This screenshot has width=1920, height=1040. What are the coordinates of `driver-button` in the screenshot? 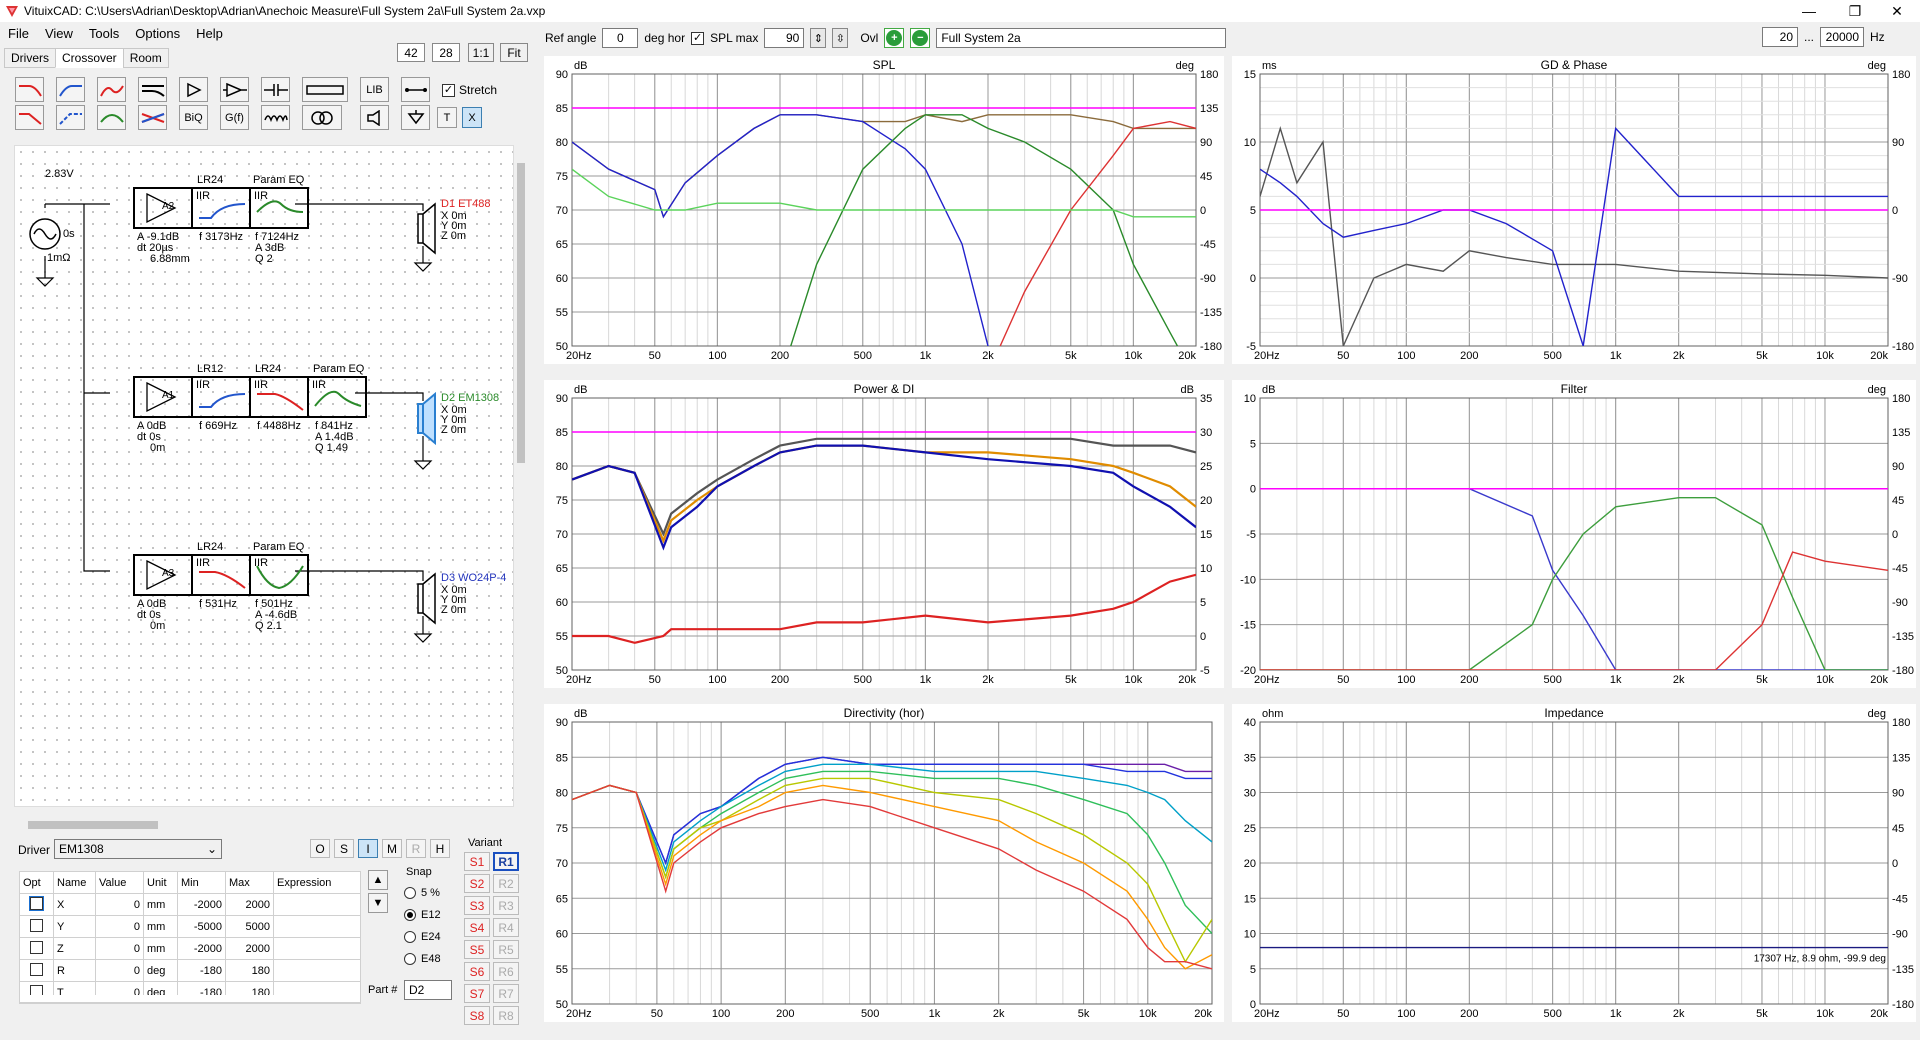 It's located at (374, 117).